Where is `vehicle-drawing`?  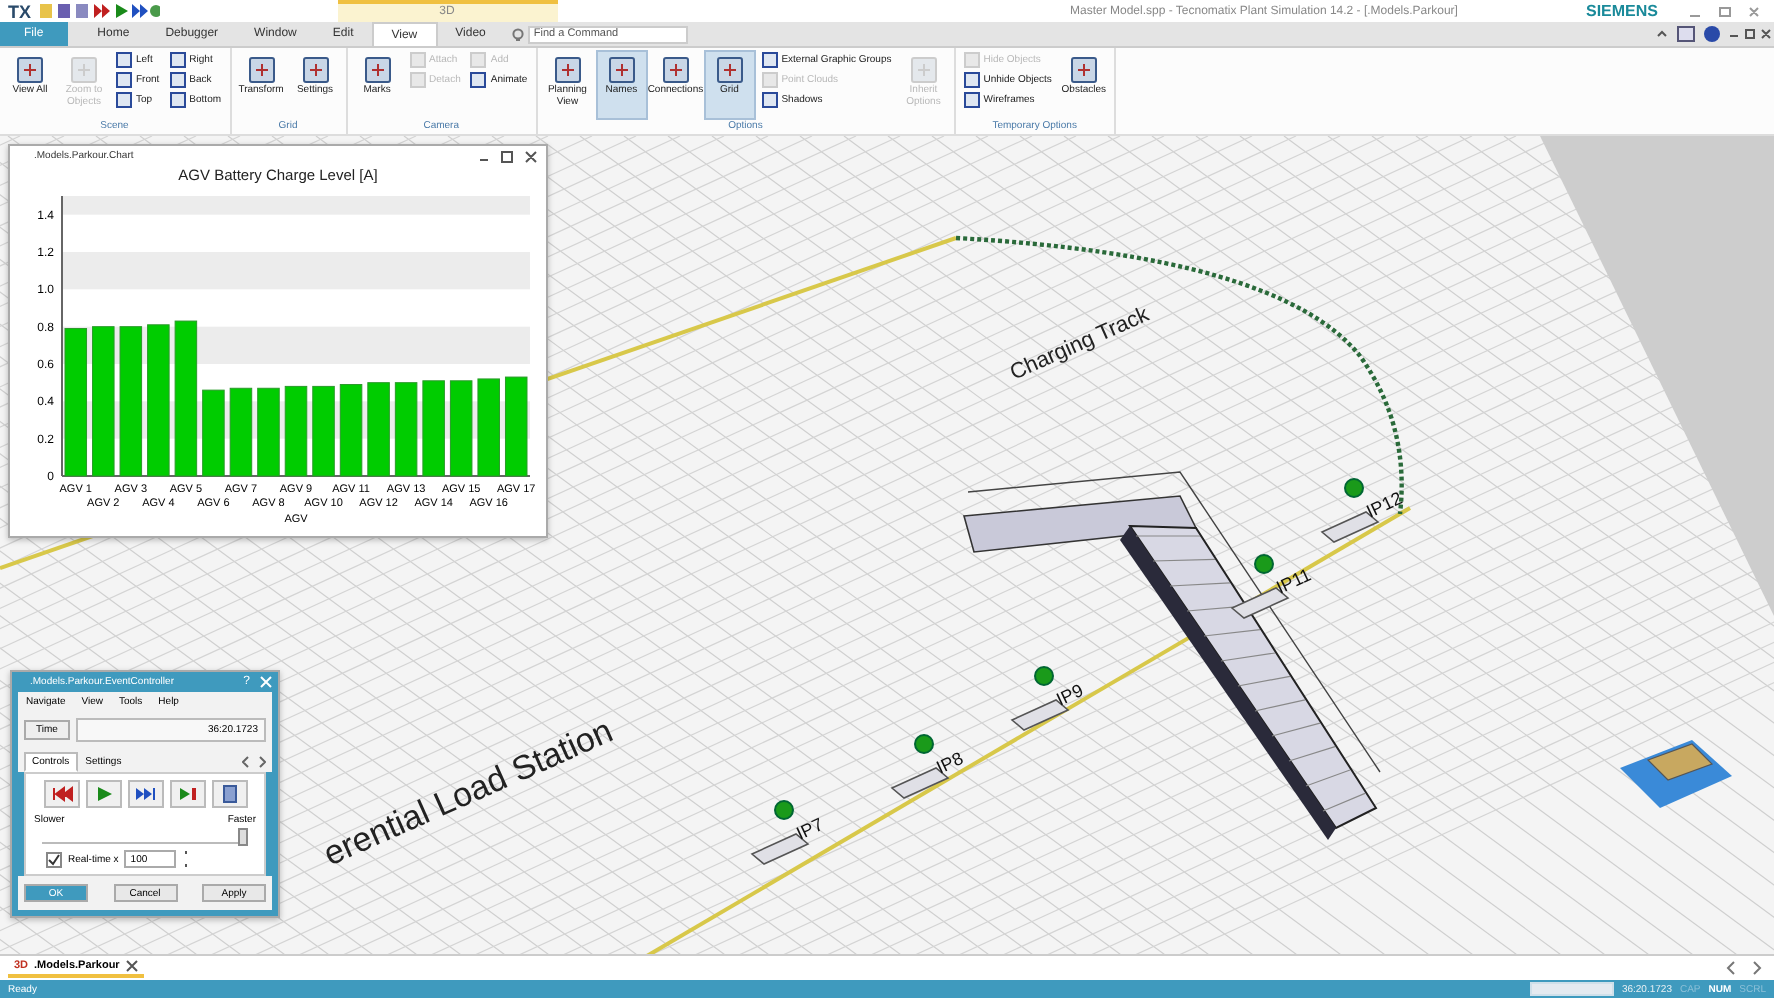 vehicle-drawing is located at coordinates (1676, 774).